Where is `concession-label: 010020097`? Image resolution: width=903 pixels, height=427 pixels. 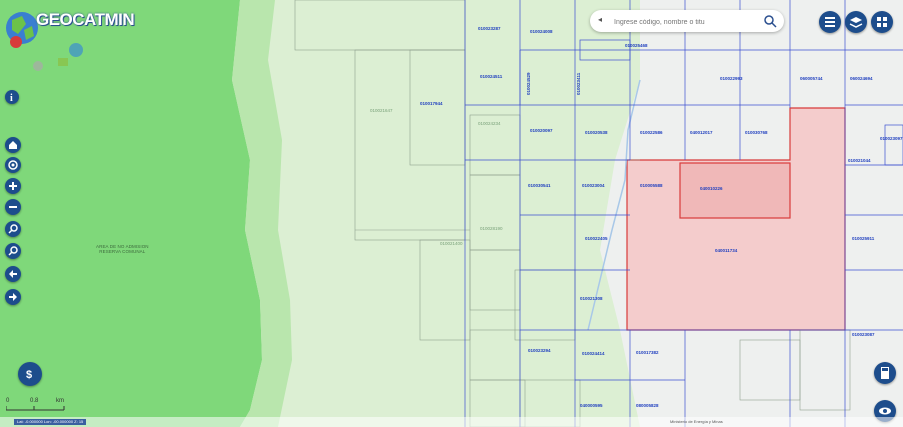
concession-label: 010020097 is located at coordinates (541, 130).